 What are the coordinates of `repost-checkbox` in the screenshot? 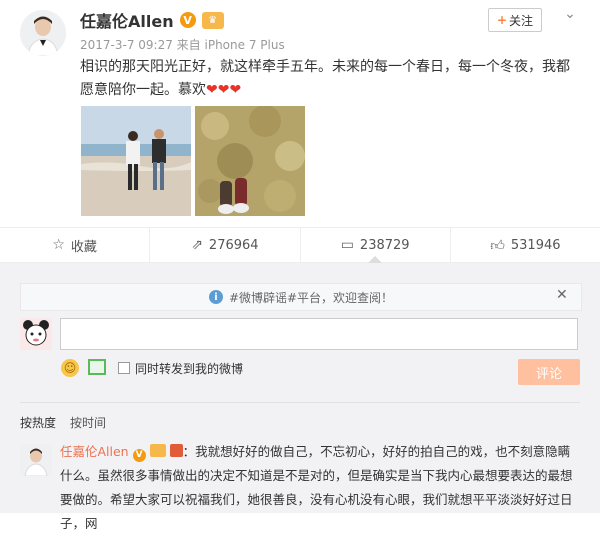 It's located at (124, 368).